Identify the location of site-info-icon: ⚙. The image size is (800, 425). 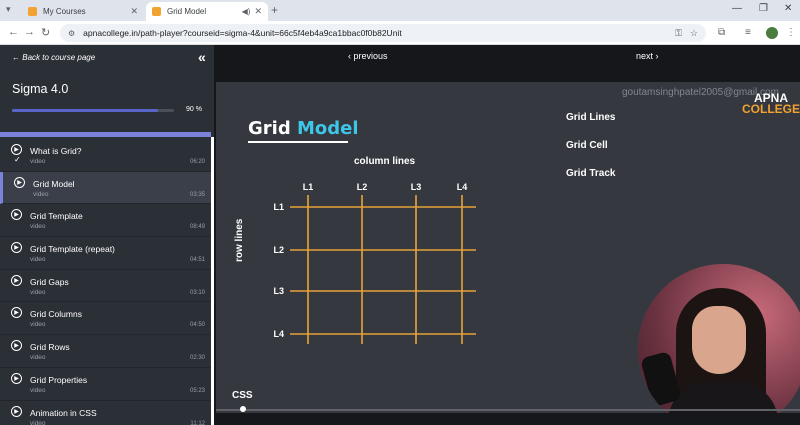
(71, 33).